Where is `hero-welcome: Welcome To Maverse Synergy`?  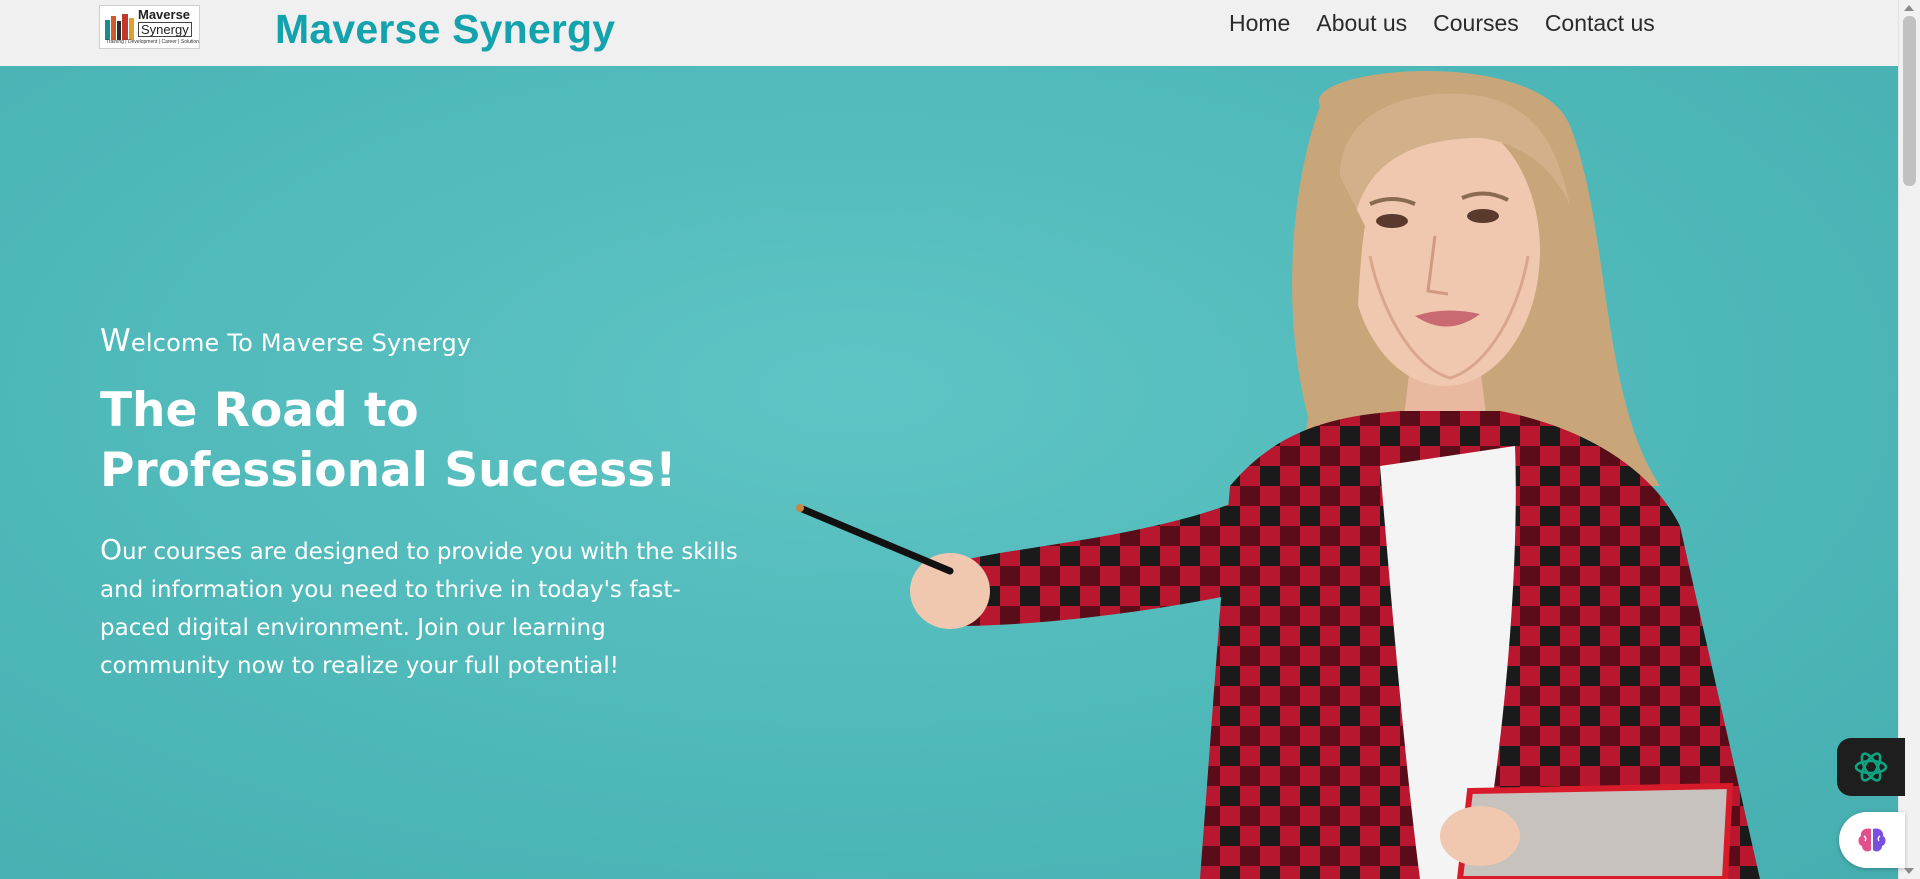
hero-welcome: Welcome To Maverse Synergy is located at coordinates (286, 341).